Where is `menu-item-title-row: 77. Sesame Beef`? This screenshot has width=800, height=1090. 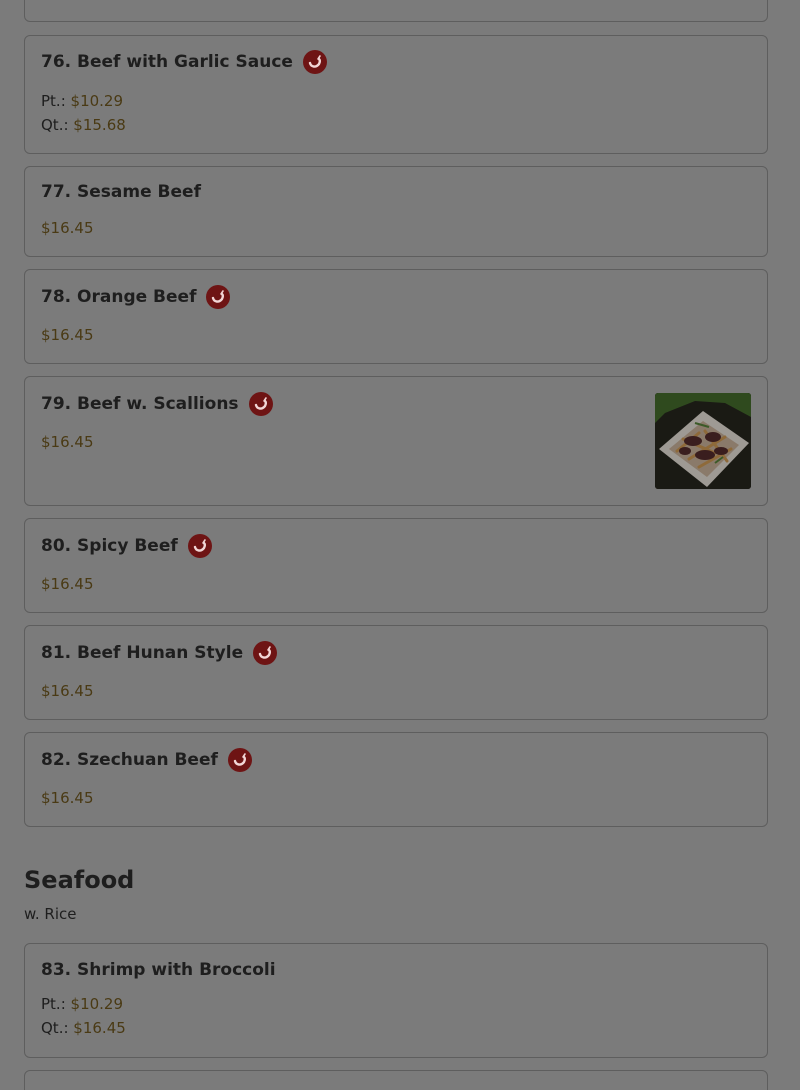
menu-item-title-row: 77. Sesame Beef is located at coordinates (121, 192).